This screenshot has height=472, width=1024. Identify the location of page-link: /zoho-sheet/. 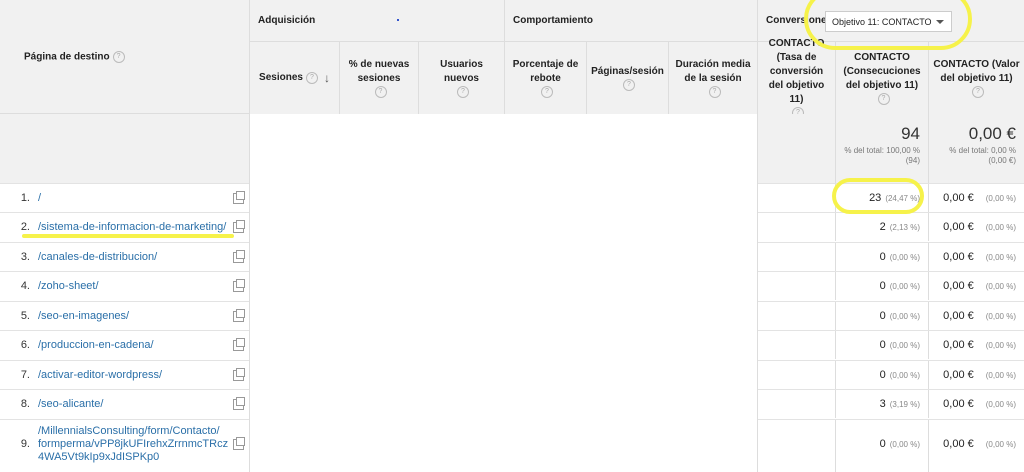
(68, 286).